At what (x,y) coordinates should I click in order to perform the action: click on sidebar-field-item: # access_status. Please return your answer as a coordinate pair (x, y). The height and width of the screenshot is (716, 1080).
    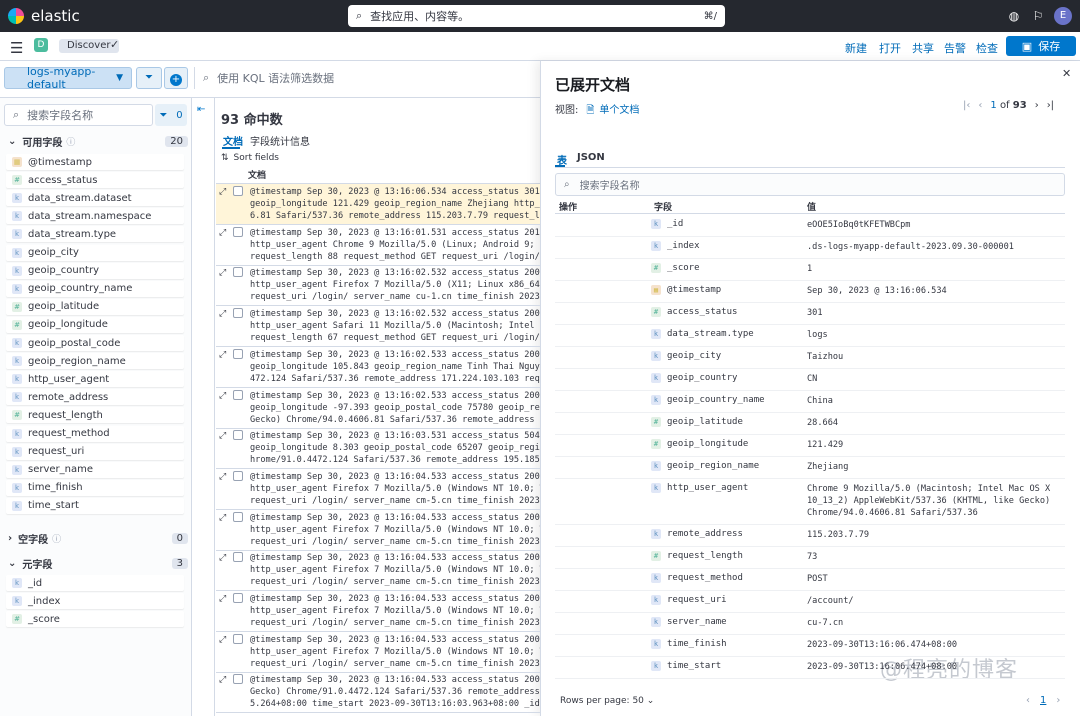
    Looking at the image, I should click on (95, 180).